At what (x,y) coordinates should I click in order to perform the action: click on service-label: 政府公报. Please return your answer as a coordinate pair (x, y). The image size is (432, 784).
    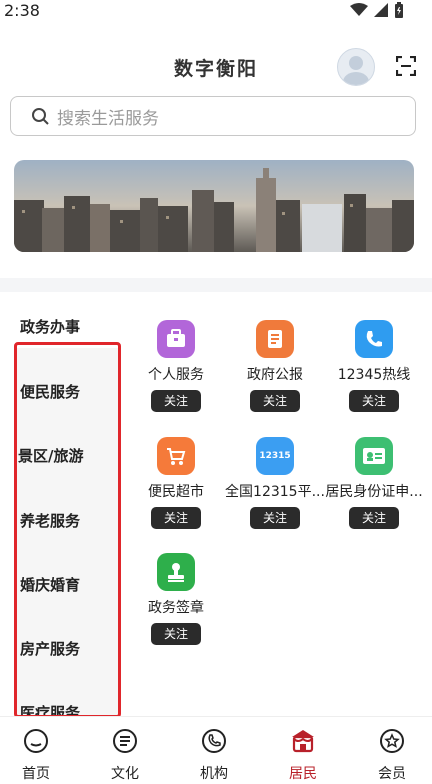
    Looking at the image, I should click on (275, 375).